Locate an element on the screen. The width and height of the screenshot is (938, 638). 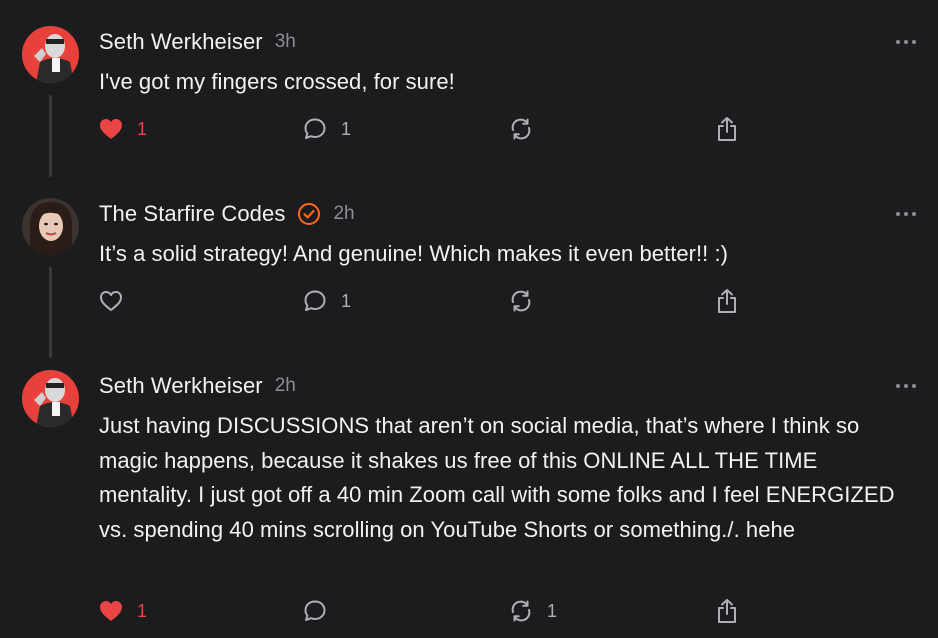
verified-check-icon is located at coordinates (309, 214).